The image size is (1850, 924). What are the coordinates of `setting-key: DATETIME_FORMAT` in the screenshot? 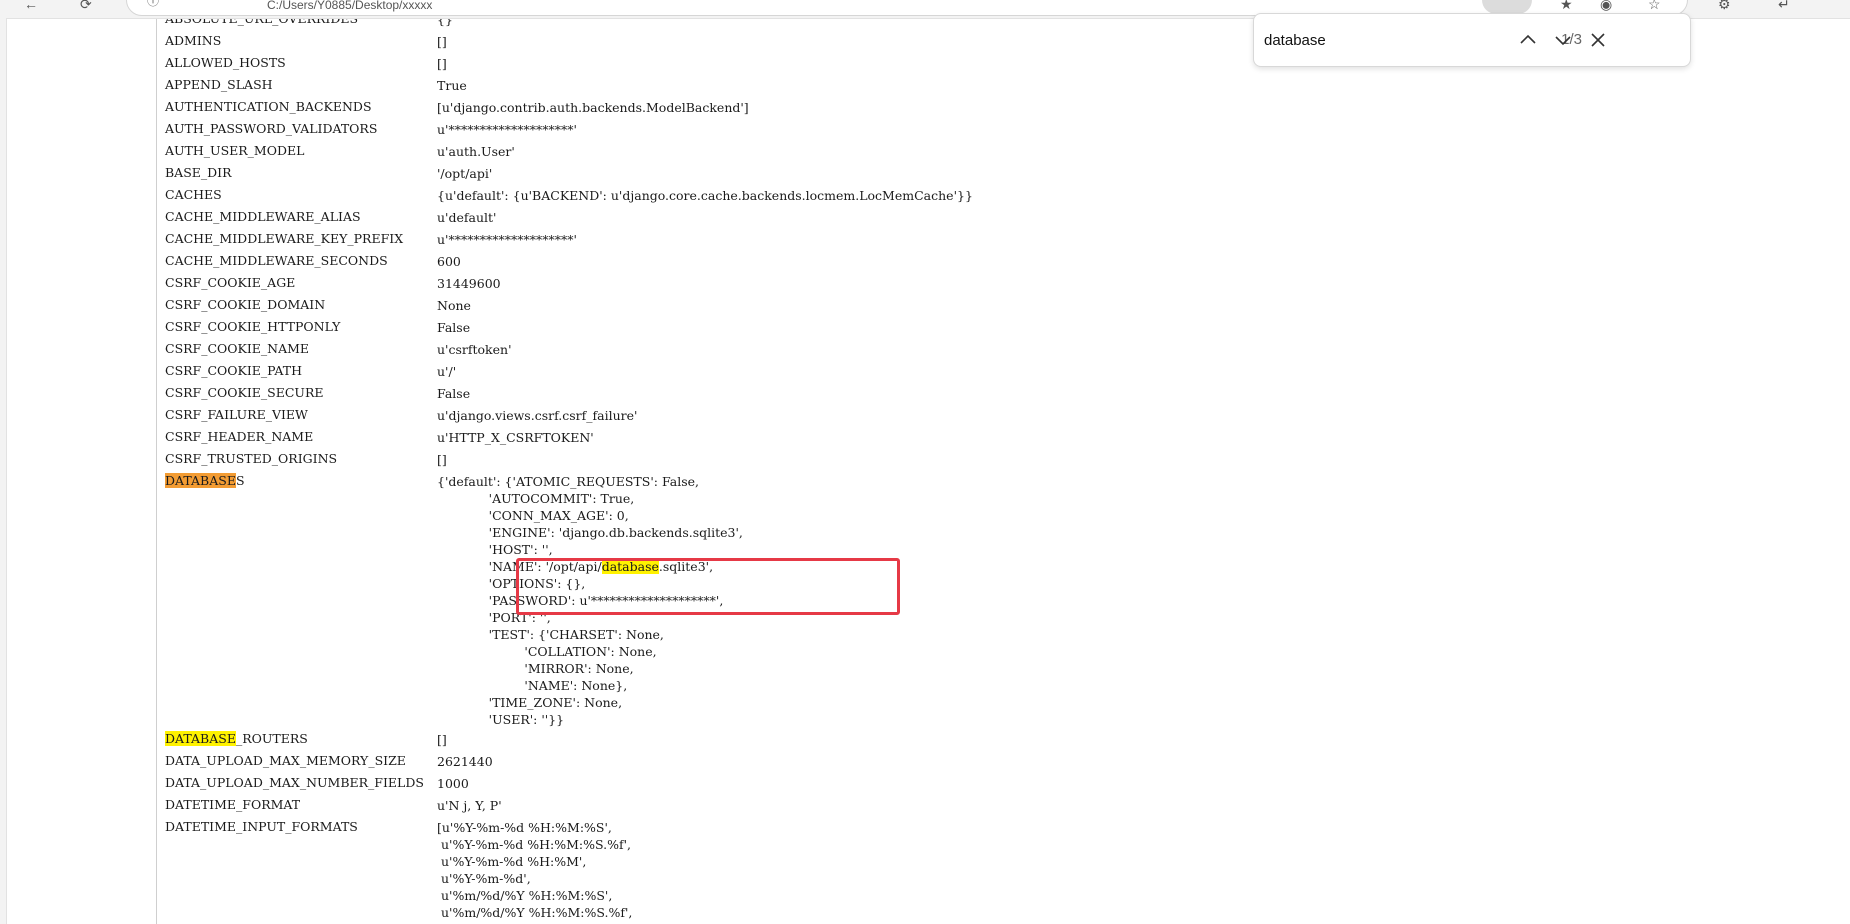 It's located at (233, 804).